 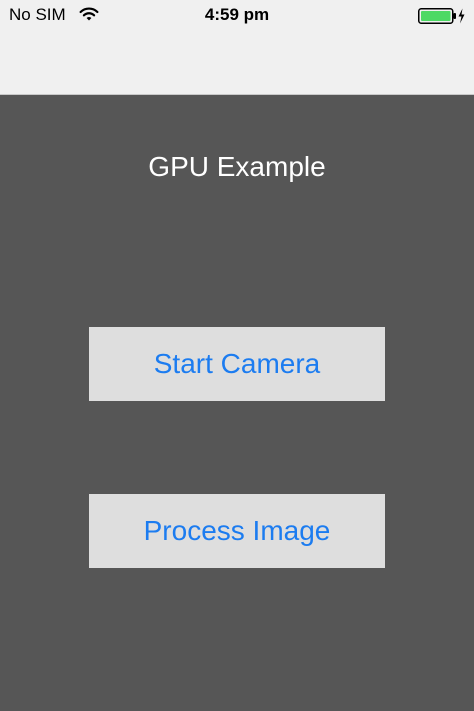 I want to click on start-camera-button: Start Camera, so click(x=237, y=364).